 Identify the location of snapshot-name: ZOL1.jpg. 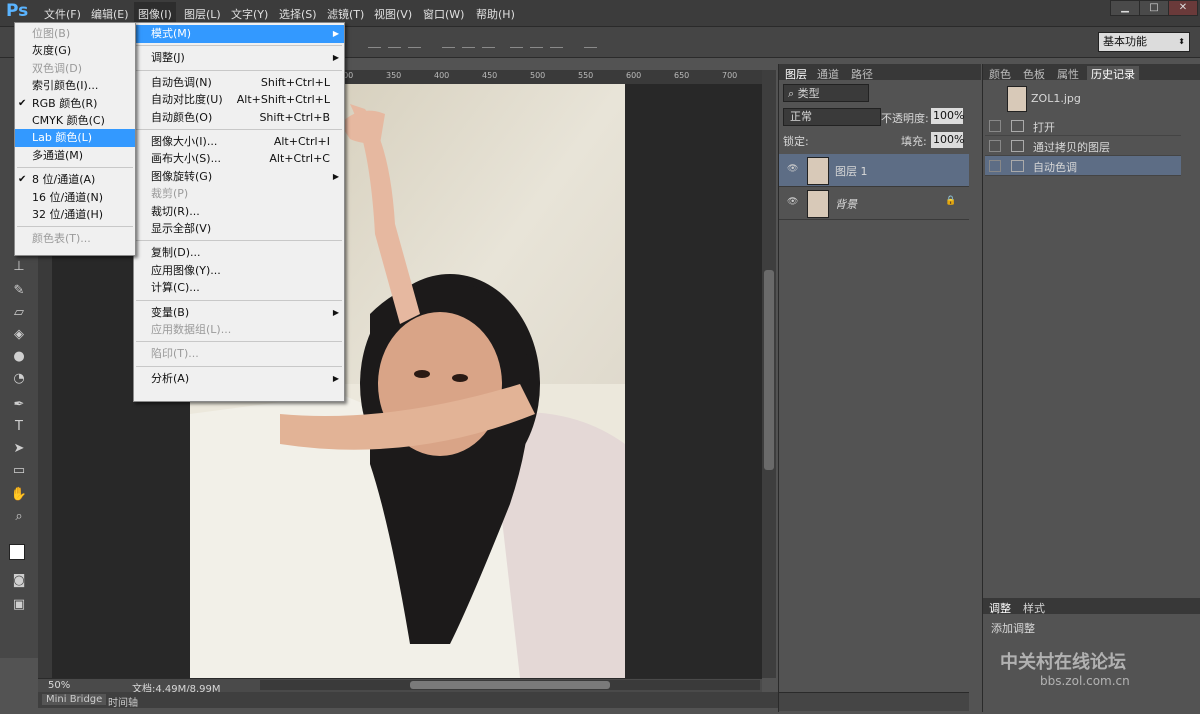
(1056, 98).